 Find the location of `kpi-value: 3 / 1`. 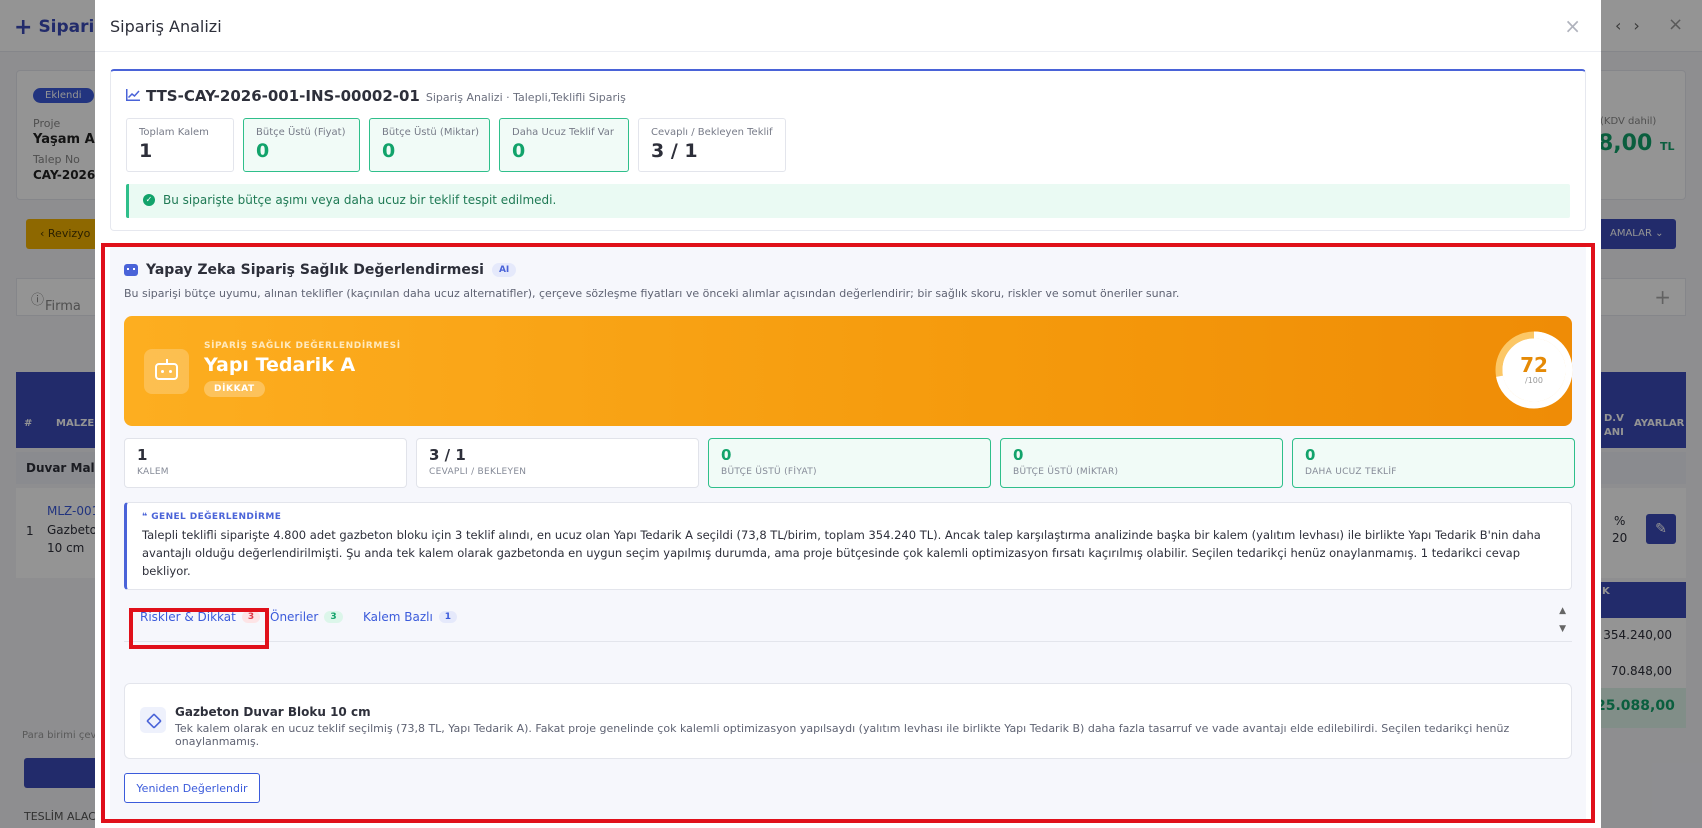

kpi-value: 3 / 1 is located at coordinates (674, 151).